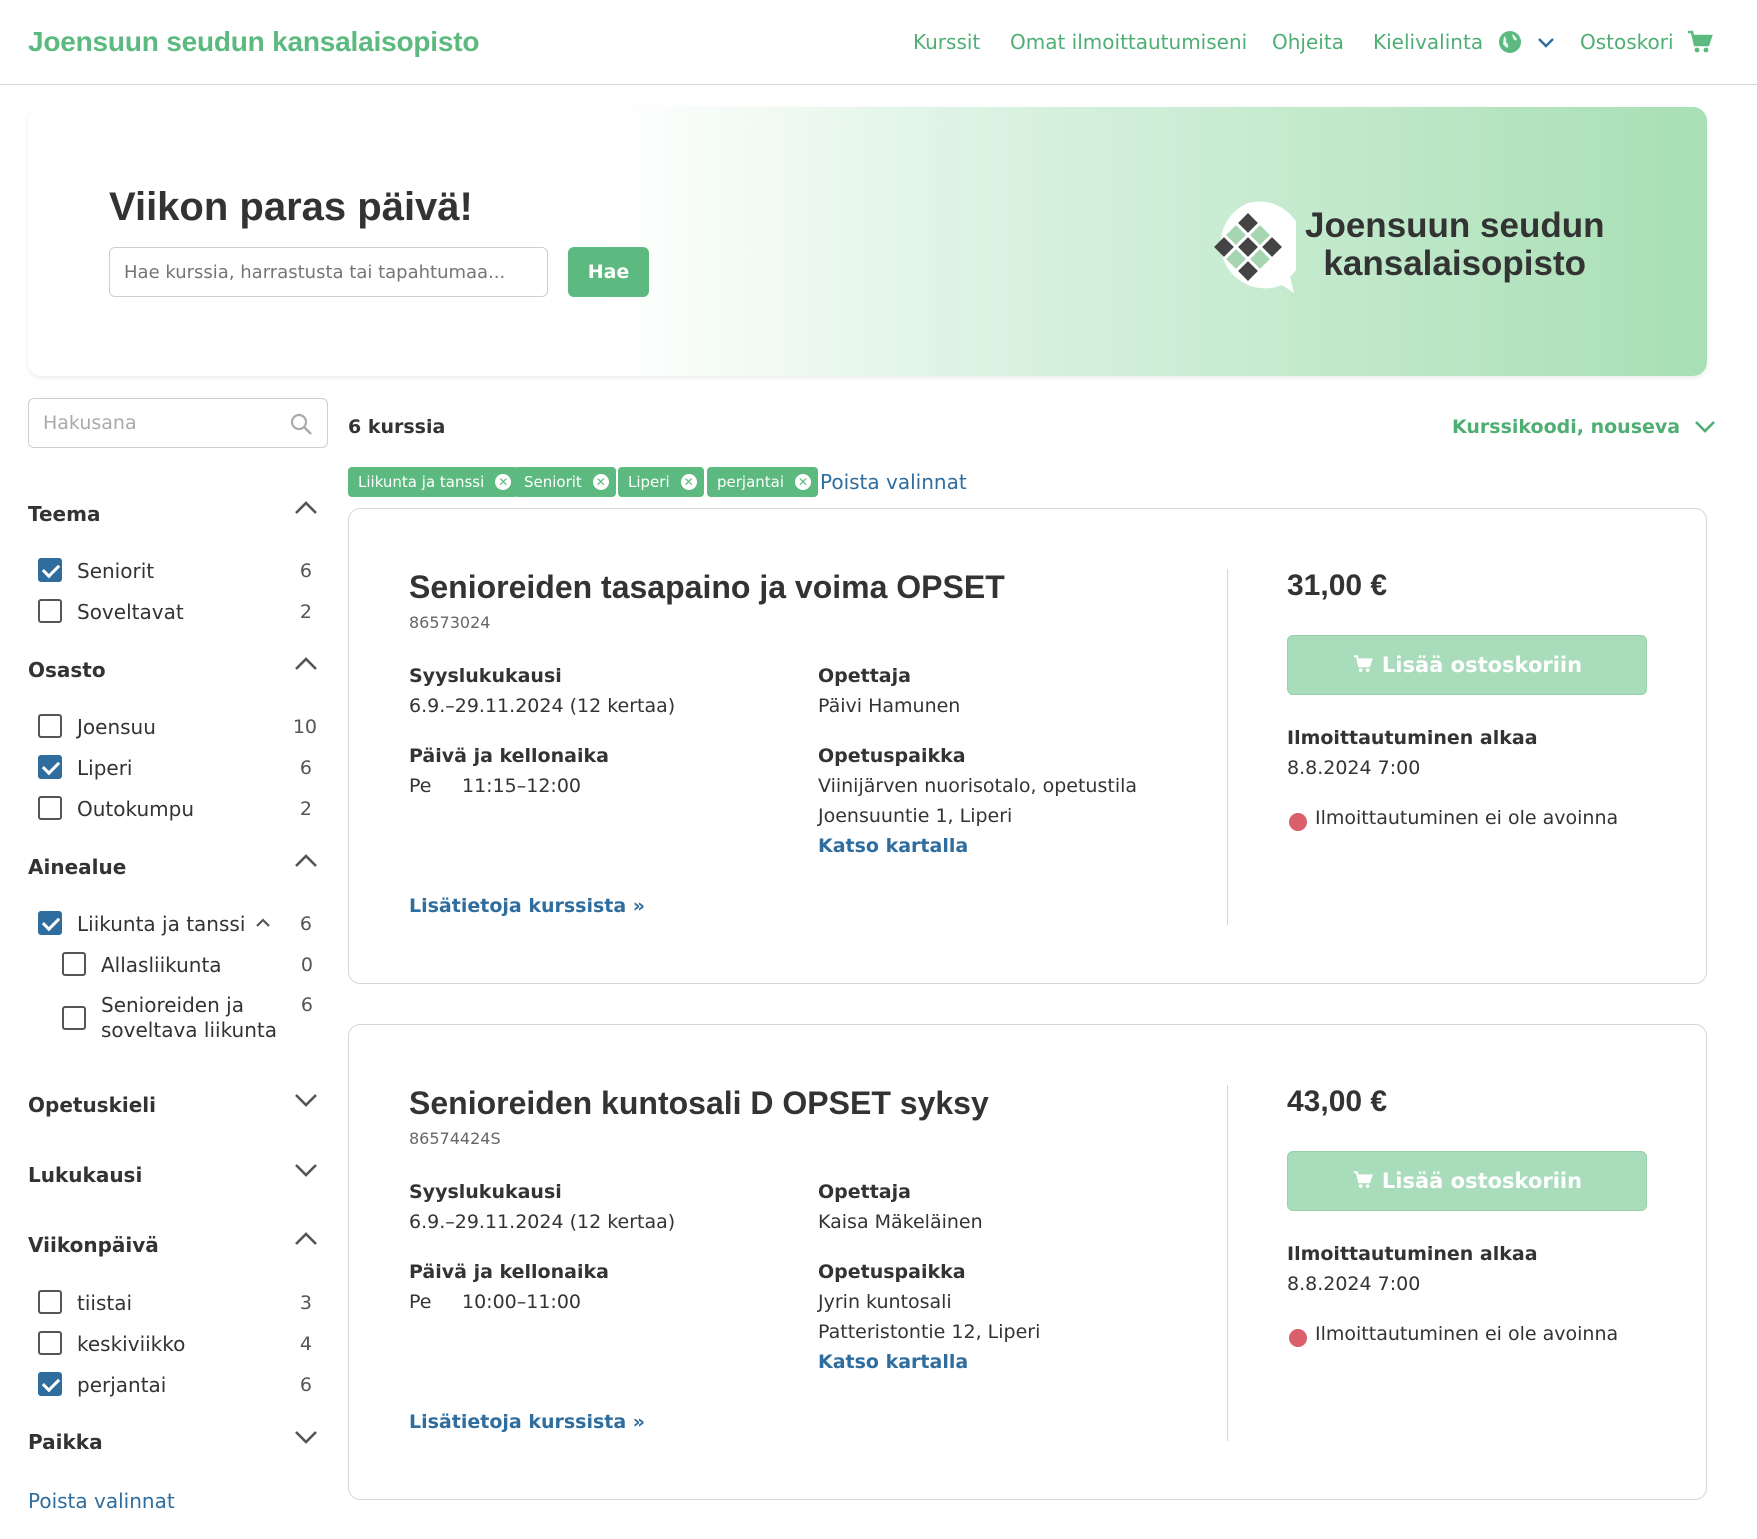  What do you see at coordinates (1428, 42) in the screenshot?
I see `nav-language-label: Kielivalinta` at bounding box center [1428, 42].